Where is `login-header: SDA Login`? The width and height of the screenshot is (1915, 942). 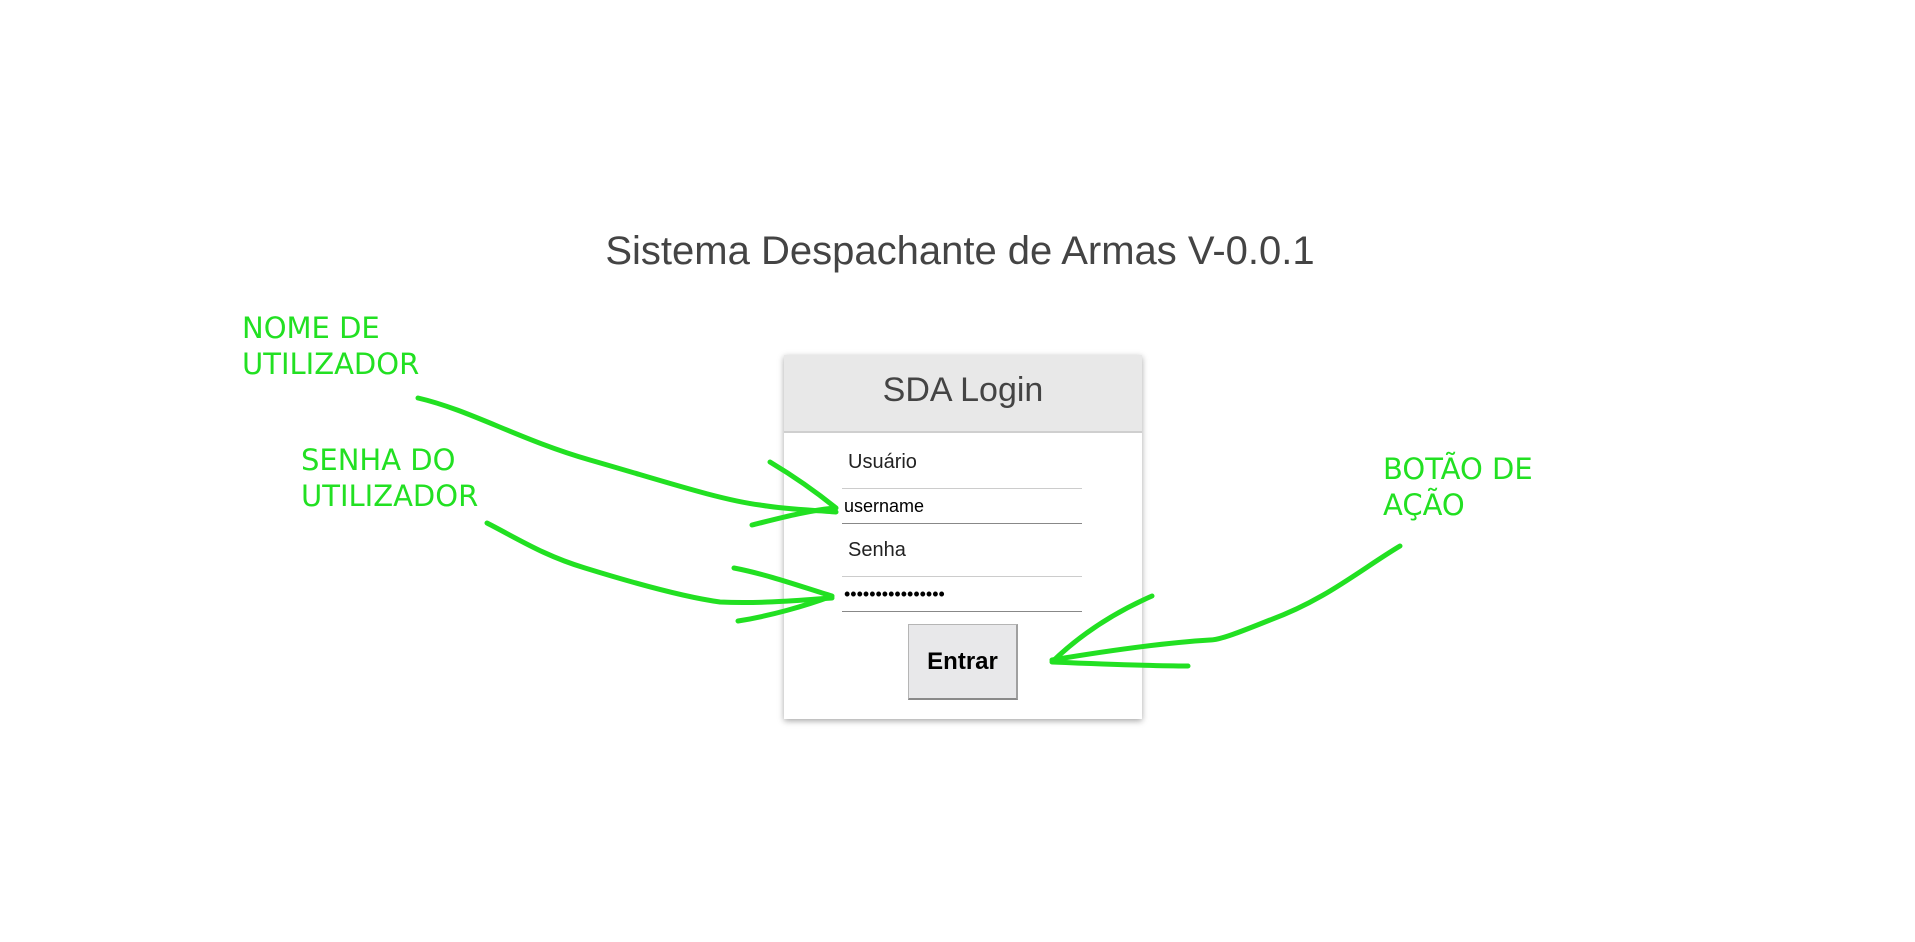 login-header: SDA Login is located at coordinates (963, 394).